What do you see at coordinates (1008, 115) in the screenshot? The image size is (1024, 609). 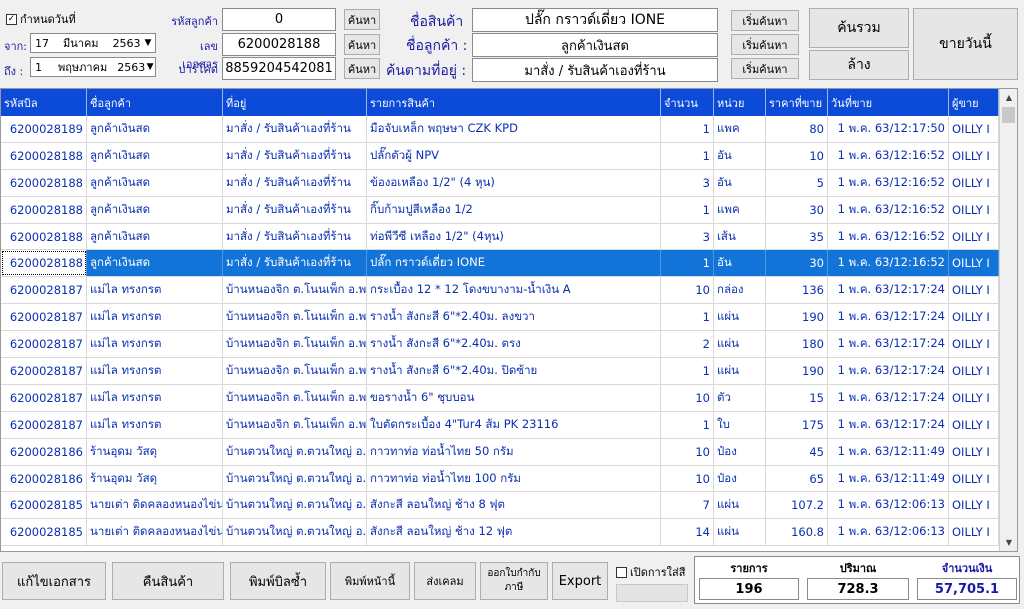 I see `scroll-thumb` at bounding box center [1008, 115].